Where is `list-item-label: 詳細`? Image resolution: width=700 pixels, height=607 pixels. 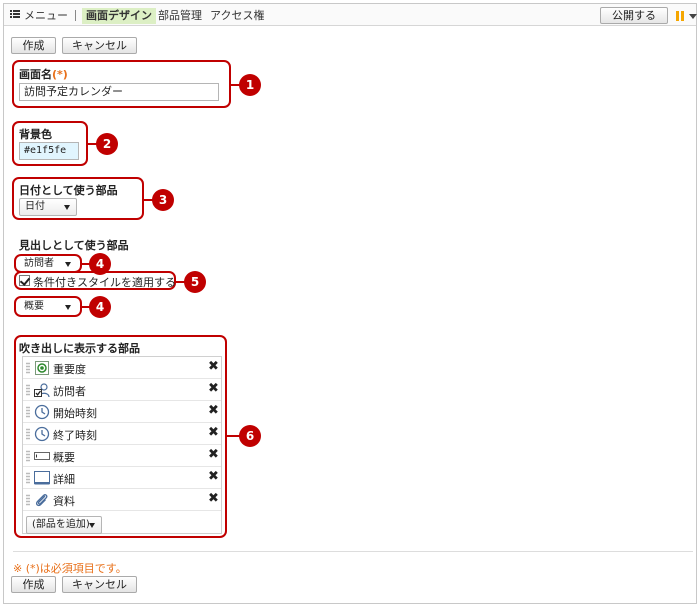
list-item-label: 詳細 is located at coordinates (64, 479).